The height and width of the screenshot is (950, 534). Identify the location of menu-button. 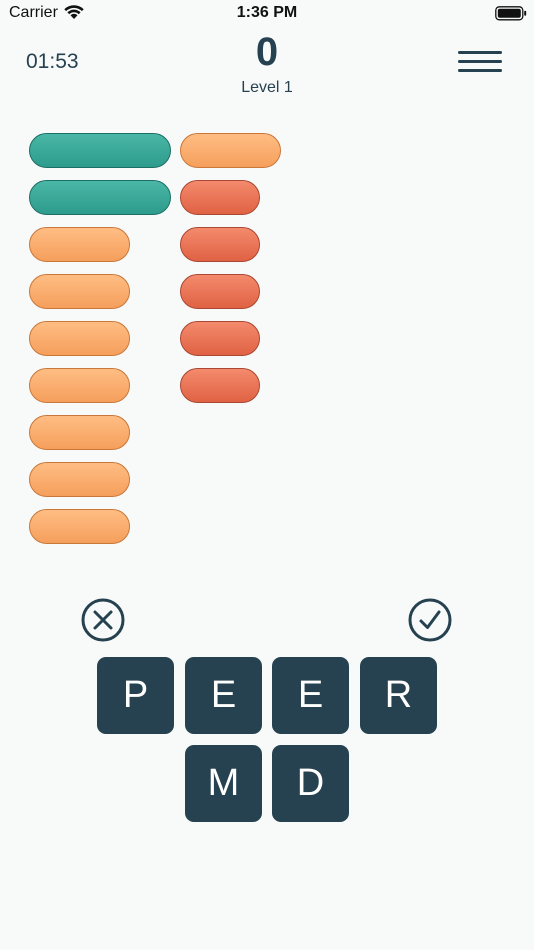
(480, 62).